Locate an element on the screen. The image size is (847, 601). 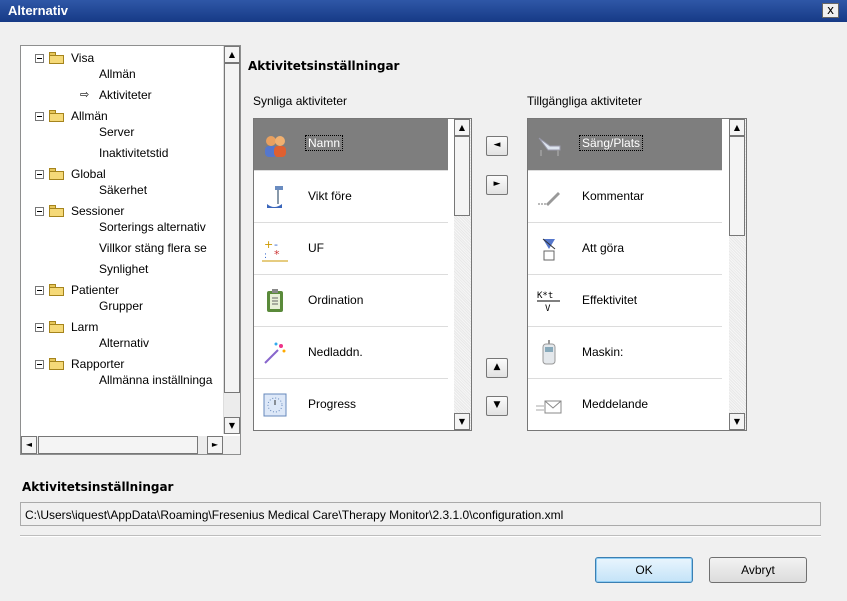
tree-group: Visa is located at coordinates (64, 58).